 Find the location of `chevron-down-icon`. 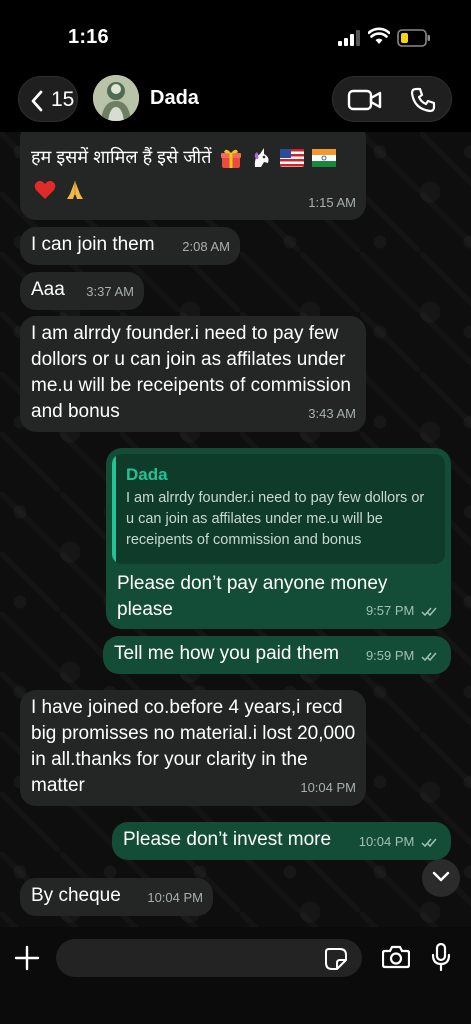

chevron-down-icon is located at coordinates (441, 876).